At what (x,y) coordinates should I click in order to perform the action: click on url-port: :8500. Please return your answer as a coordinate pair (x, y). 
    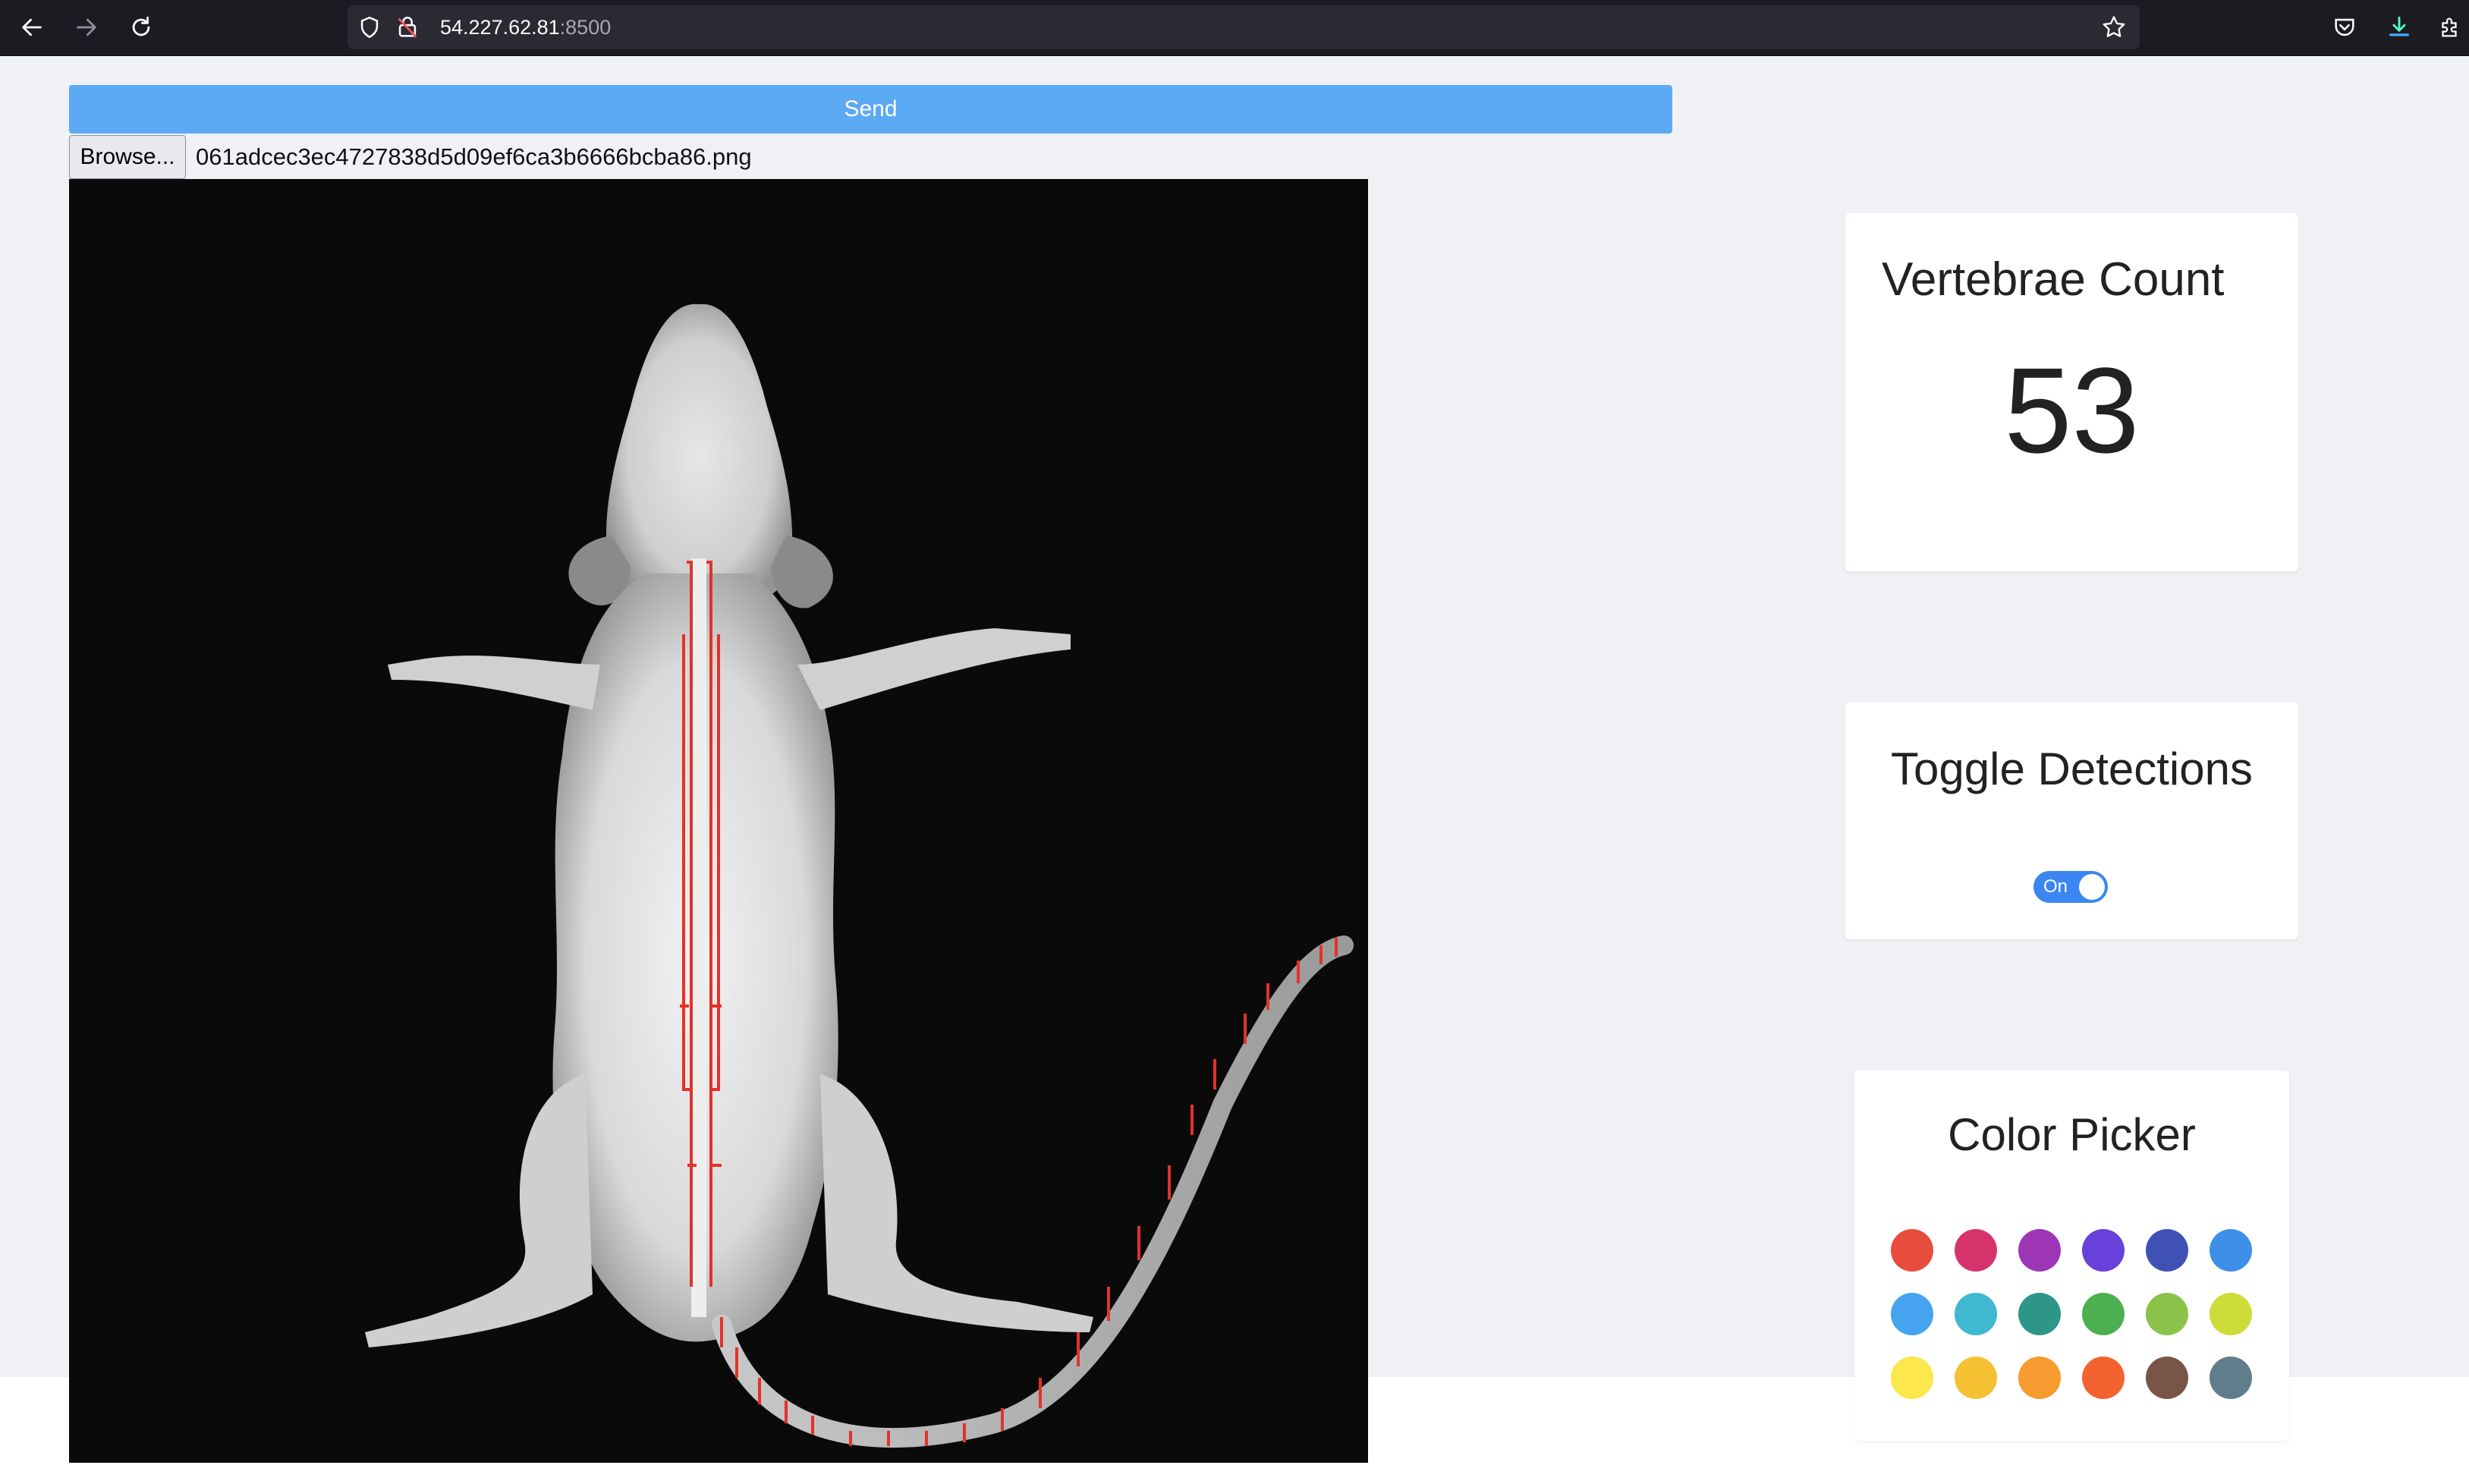
    Looking at the image, I should click on (585, 27).